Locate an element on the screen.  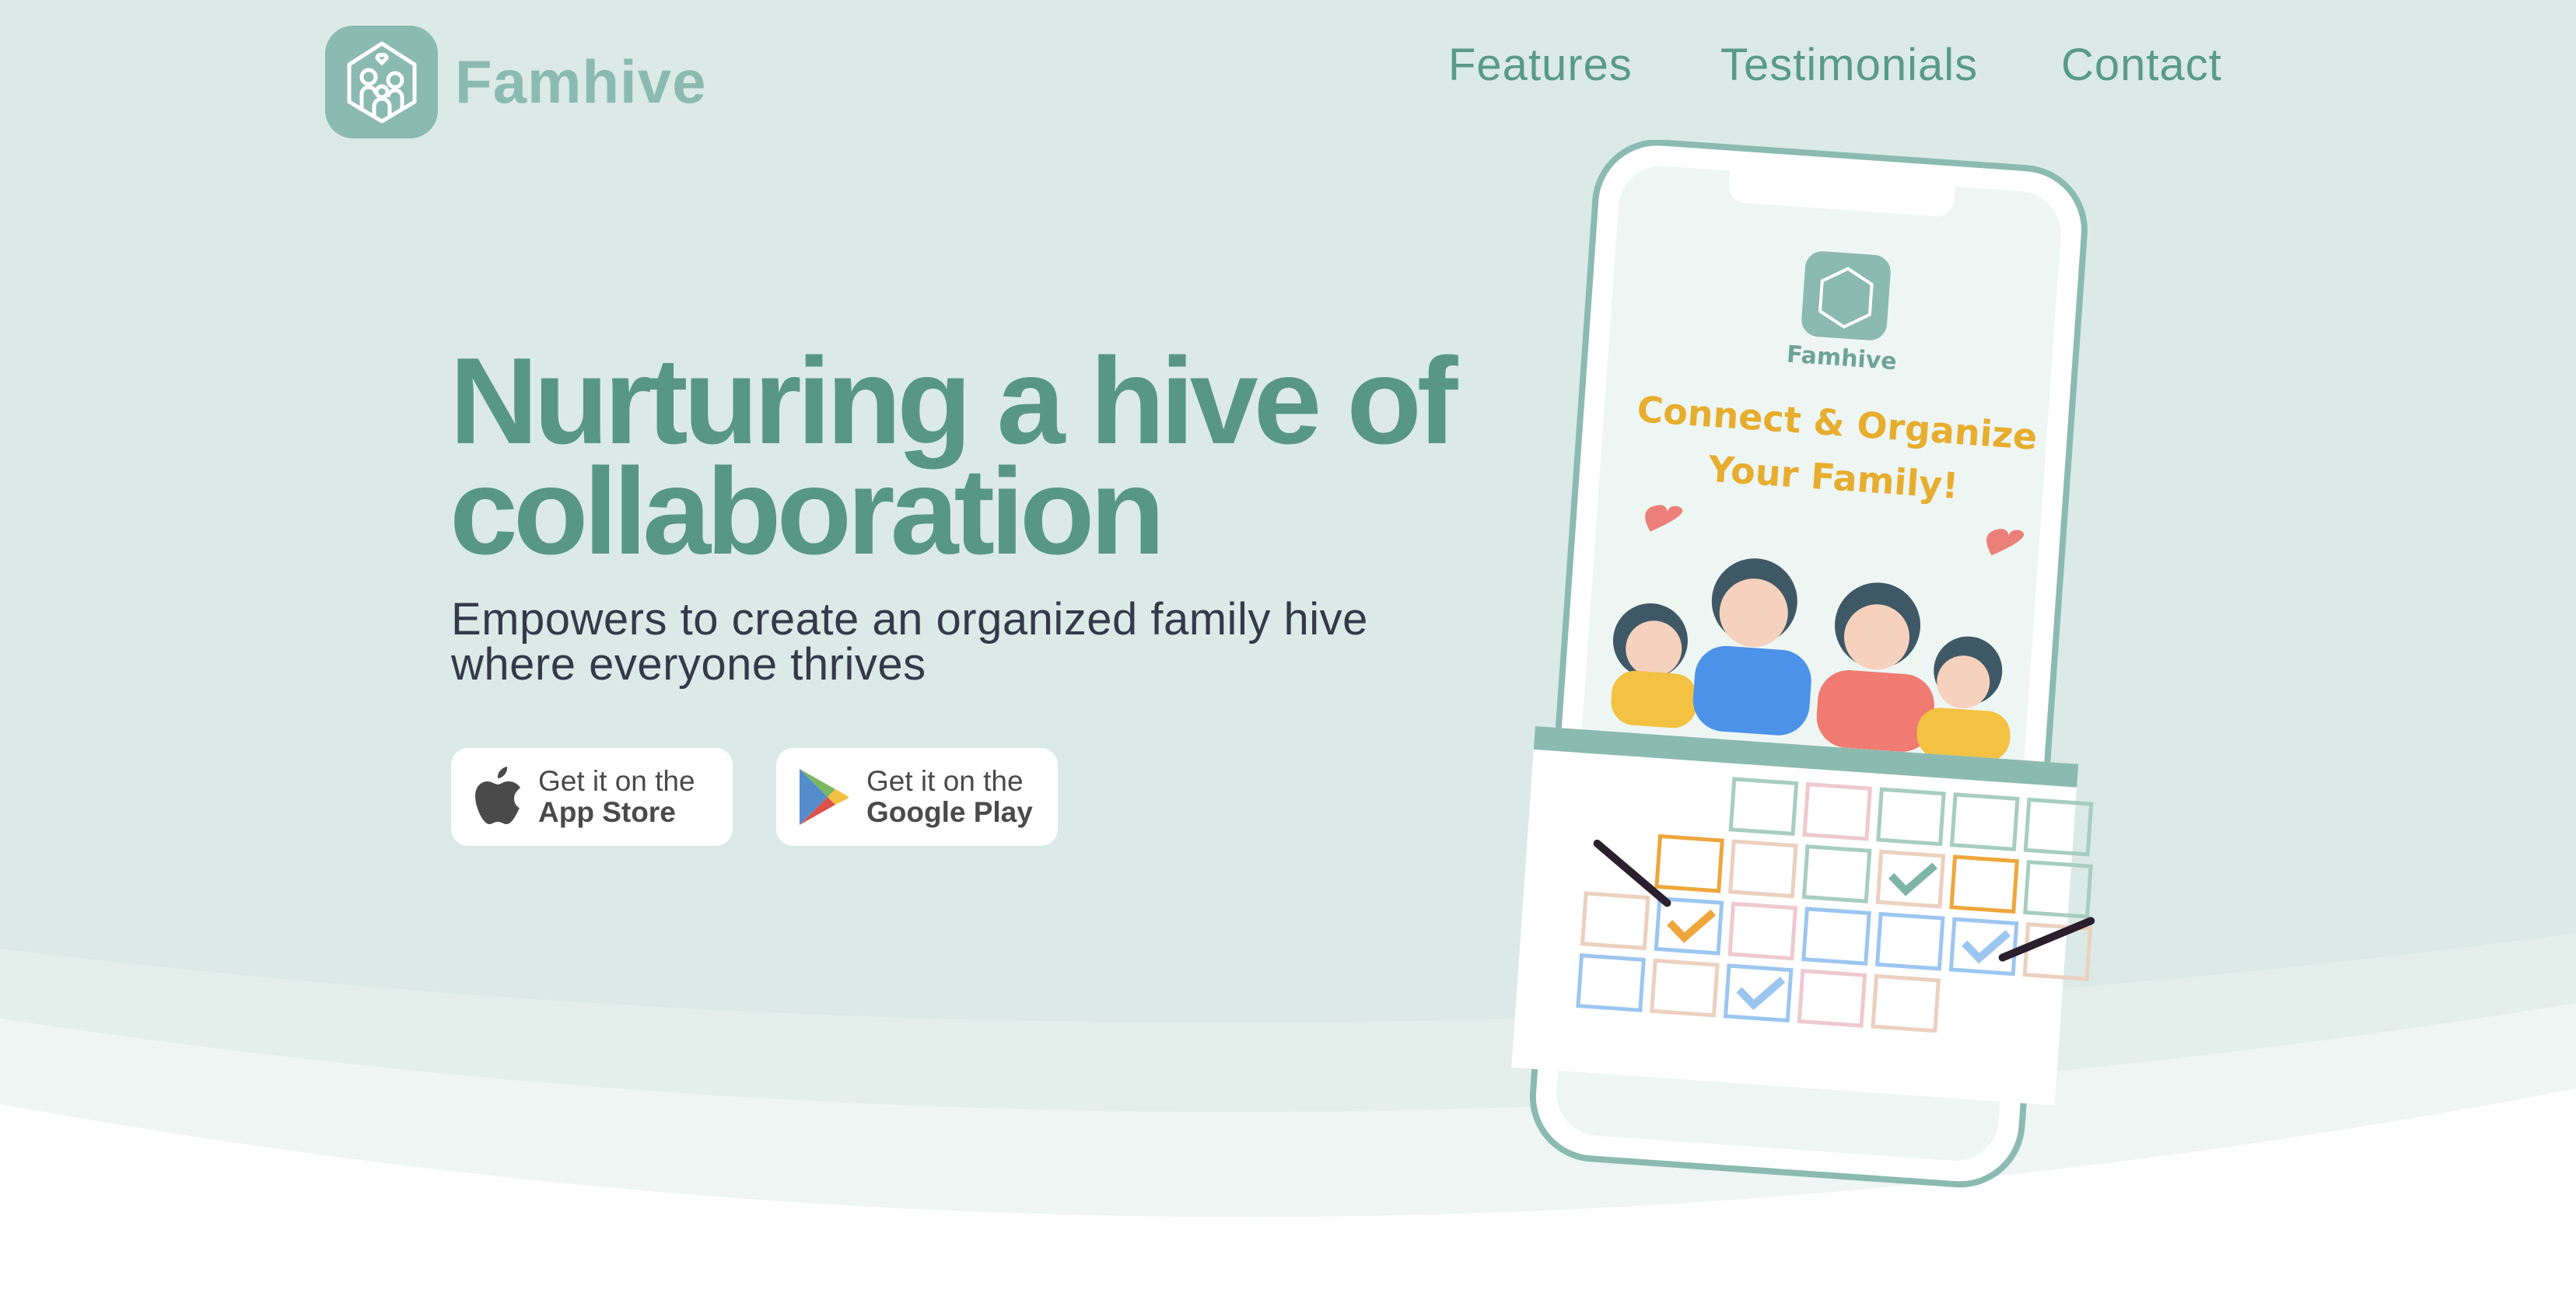
app-store-button: Get it on the App Store is located at coordinates (592, 797).